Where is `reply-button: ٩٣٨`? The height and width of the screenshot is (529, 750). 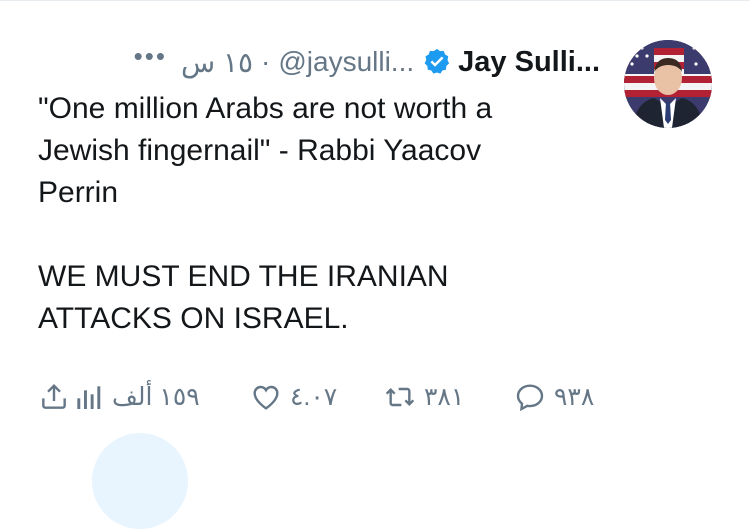
reply-button: ٩٣٨ is located at coordinates (554, 397).